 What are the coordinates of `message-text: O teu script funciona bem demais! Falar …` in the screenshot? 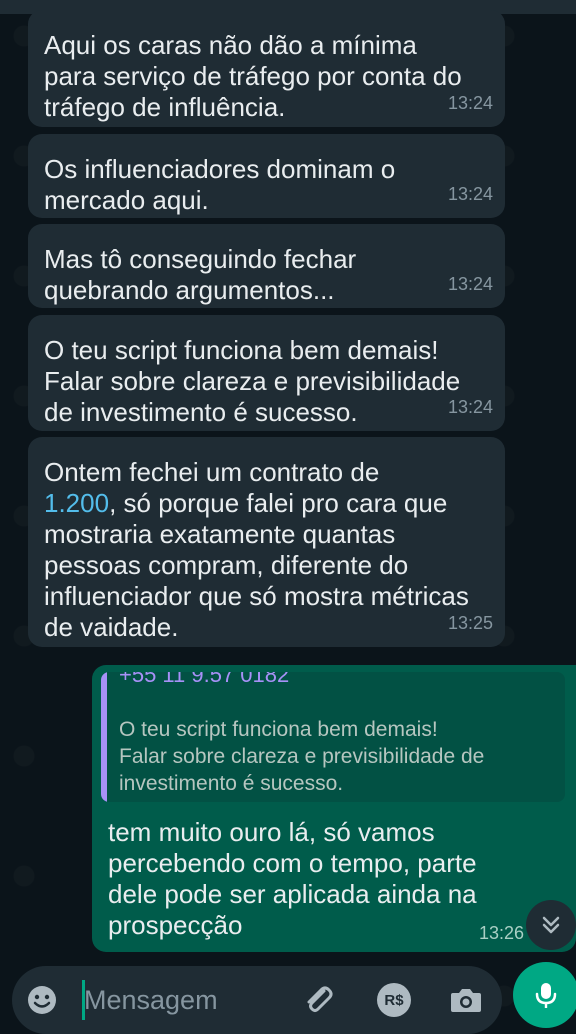 It's located at (252, 381).